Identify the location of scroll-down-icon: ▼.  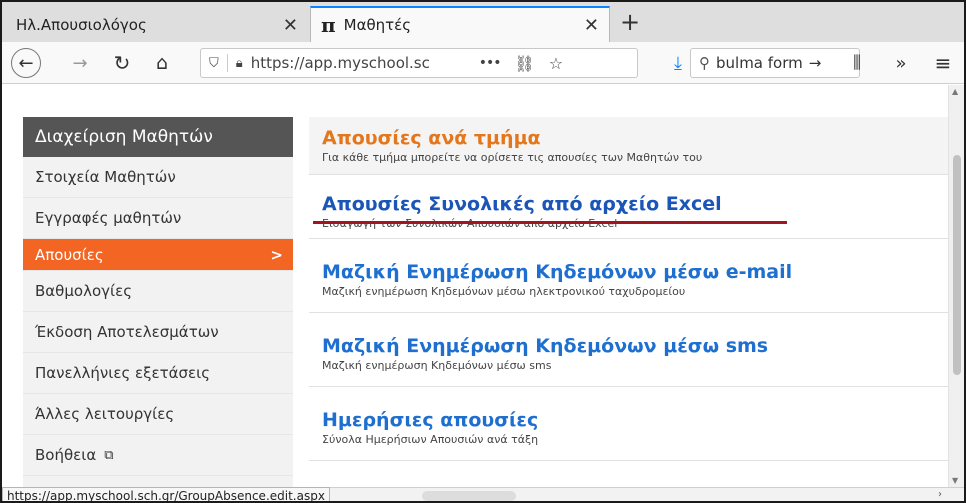
(955, 480).